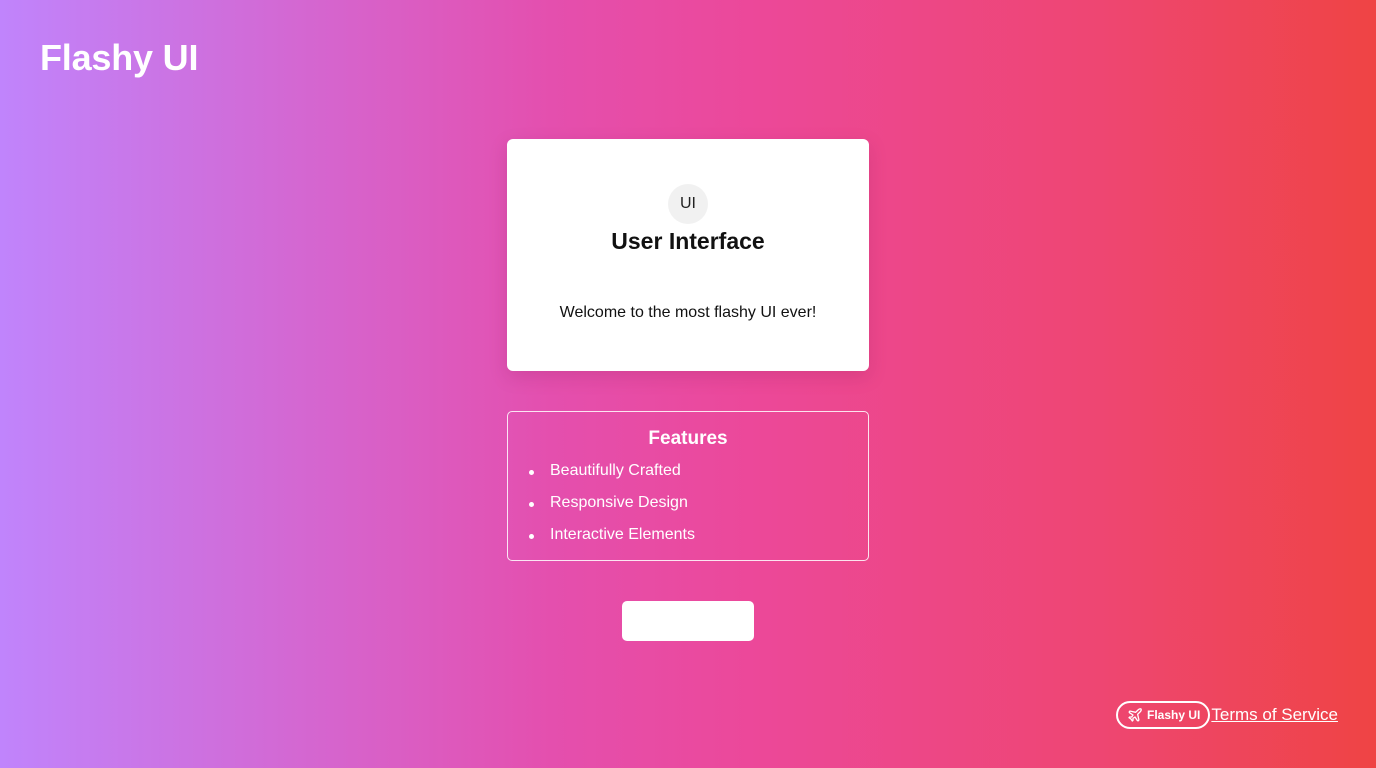 This screenshot has width=1376, height=768. I want to click on card-title: User Interface, so click(688, 241).